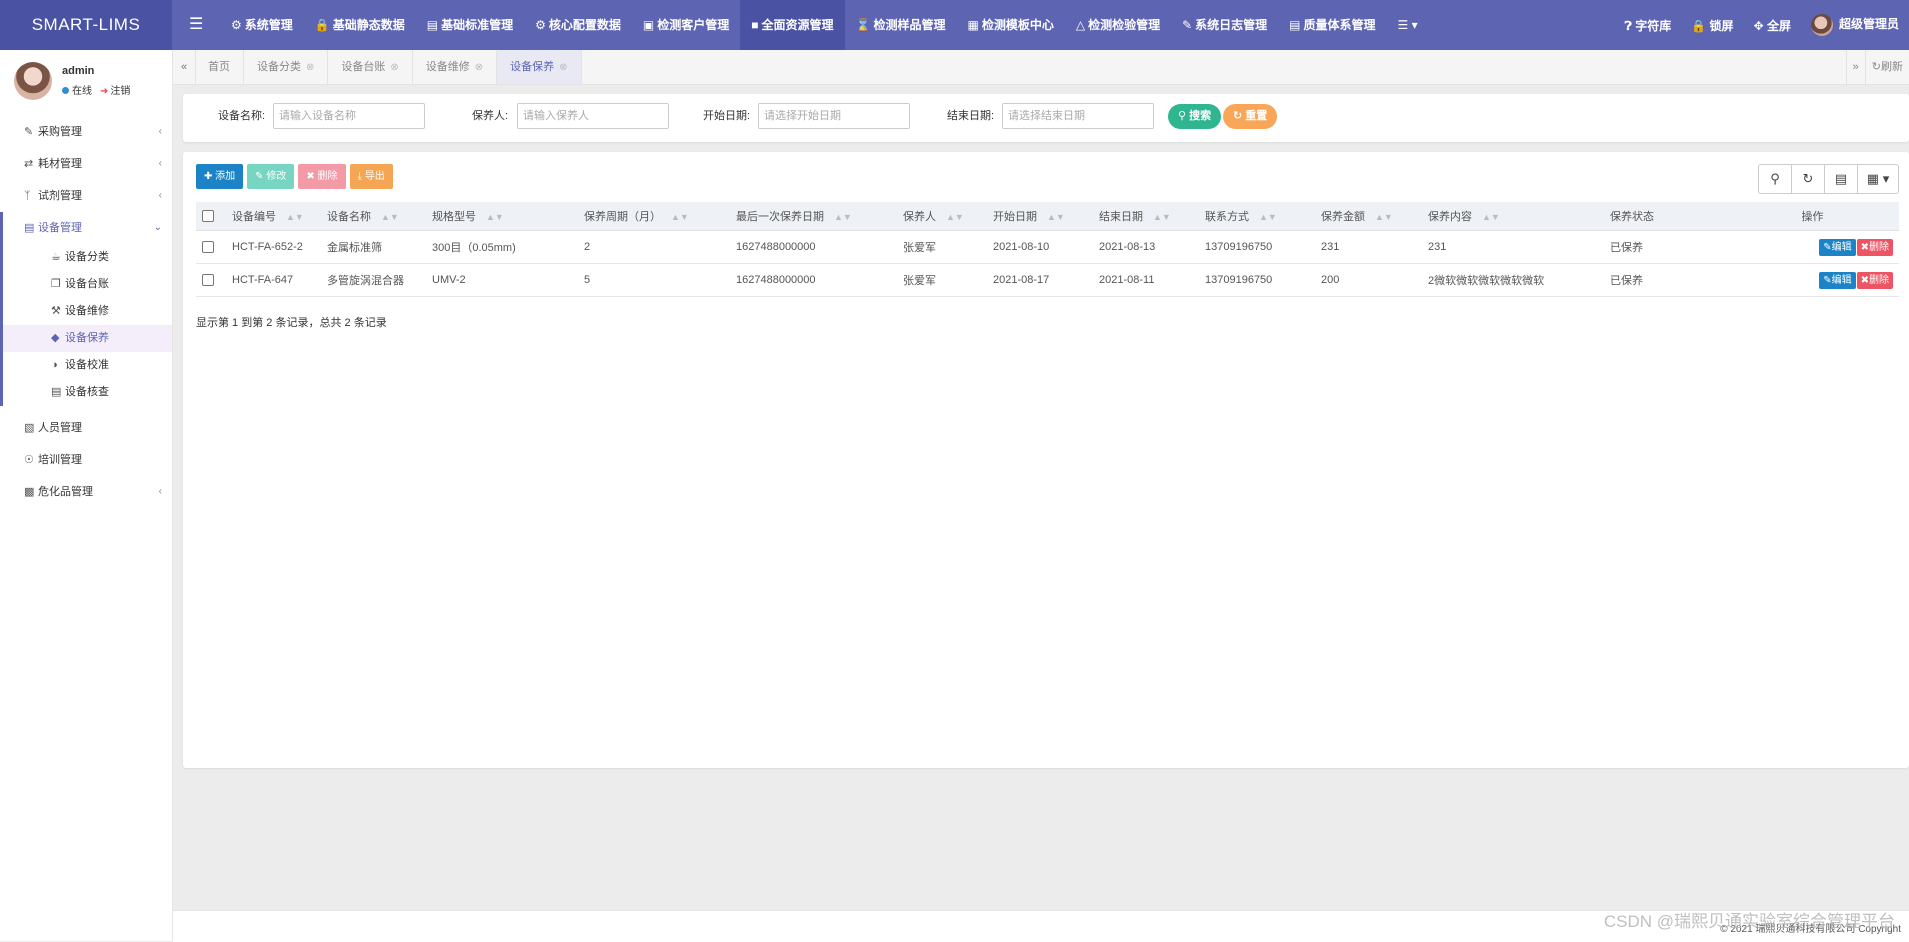  Describe the element at coordinates (470, 25) in the screenshot. I see `topnav-item-standards: ▤ 基础标准管理` at that location.